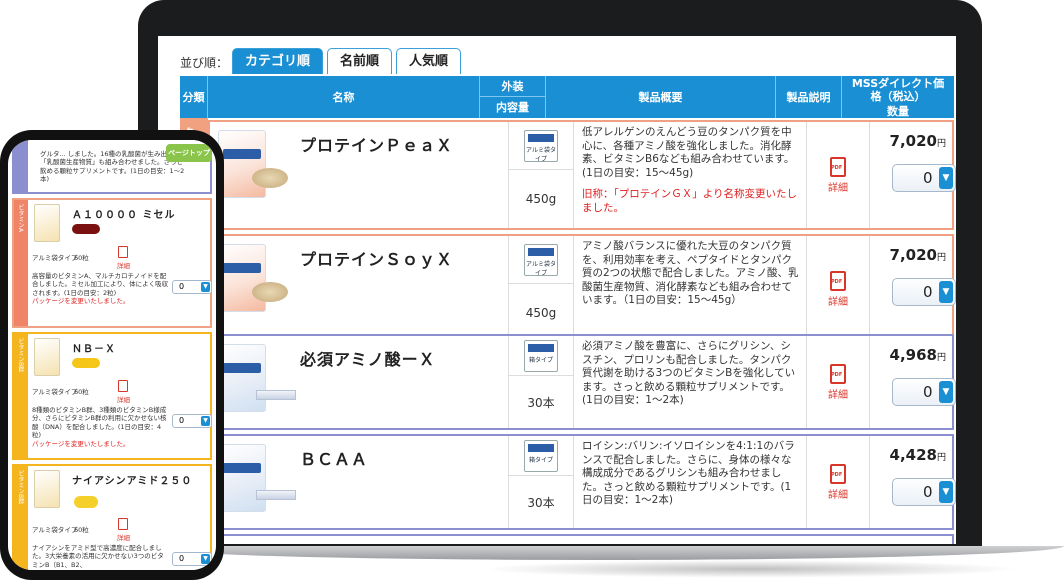 The width and height of the screenshot is (1064, 585). Describe the element at coordinates (917, 455) in the screenshot. I see `product-price: 4,428円` at that location.